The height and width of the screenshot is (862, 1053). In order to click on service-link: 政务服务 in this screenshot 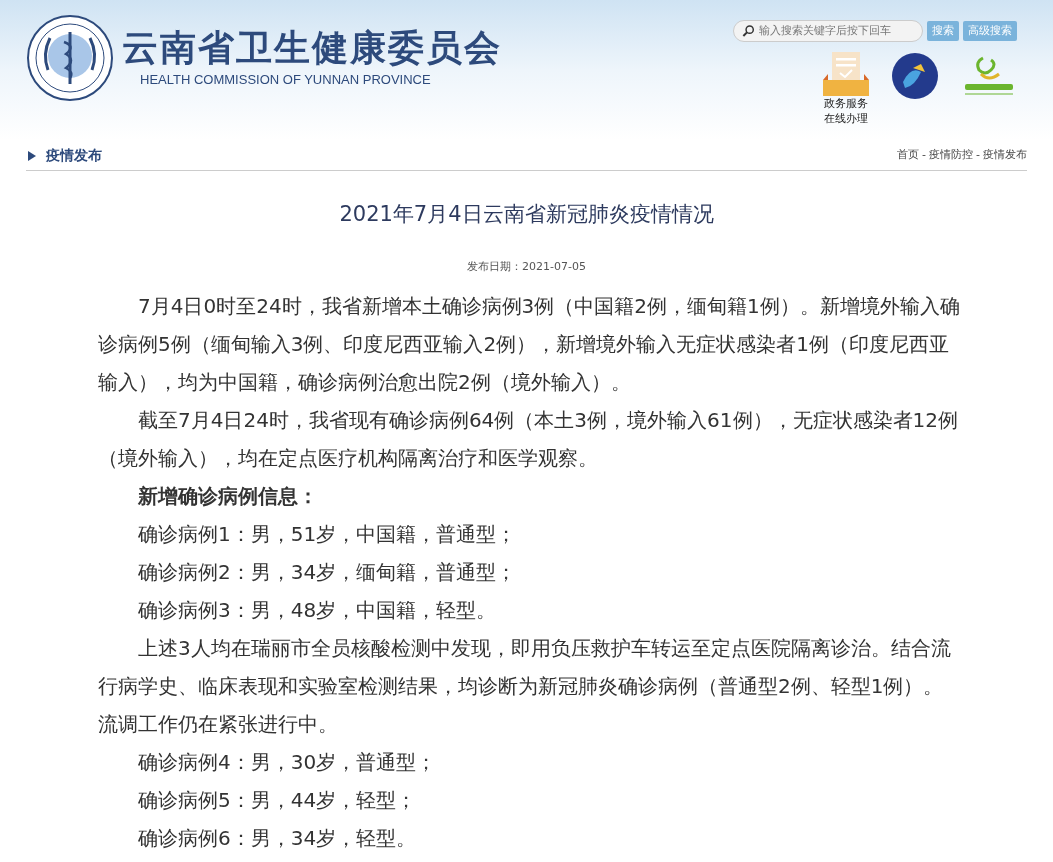, I will do `click(846, 103)`.